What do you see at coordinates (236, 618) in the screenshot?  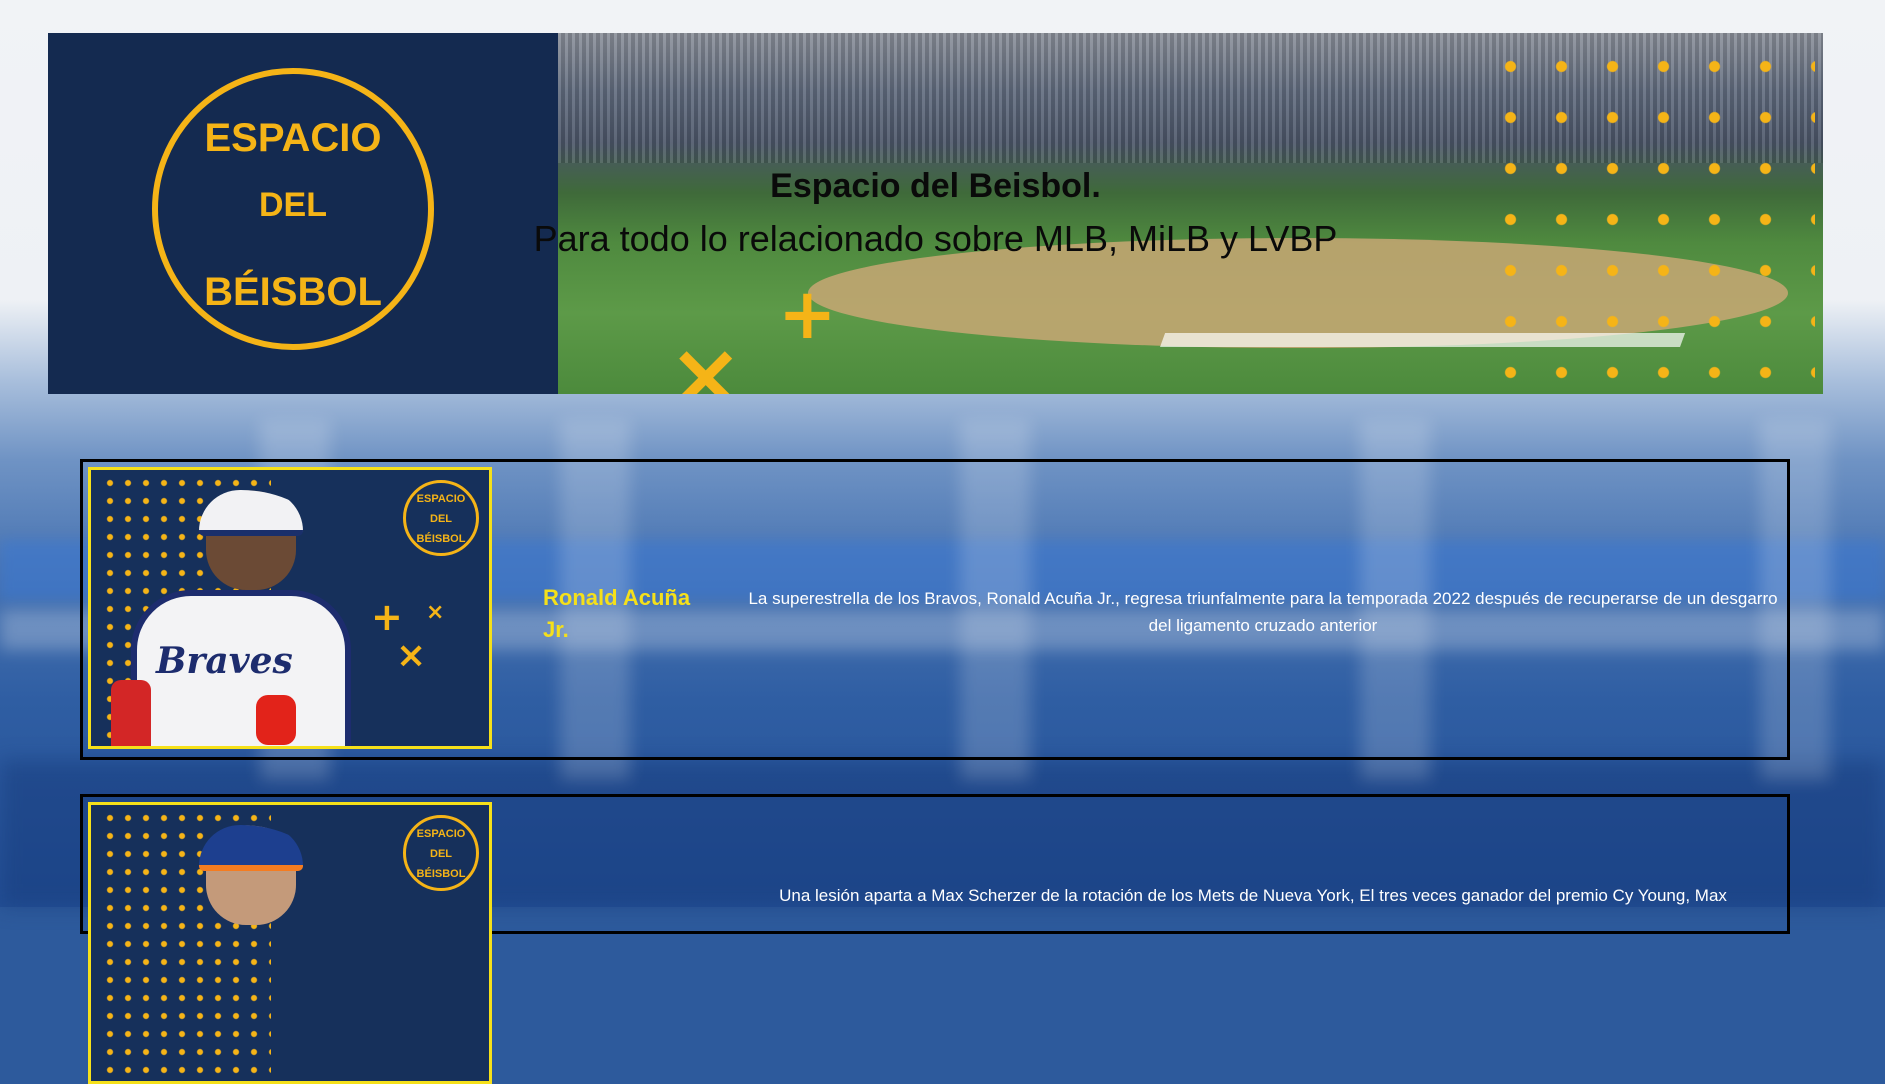 I see `player-photo: Braves` at bounding box center [236, 618].